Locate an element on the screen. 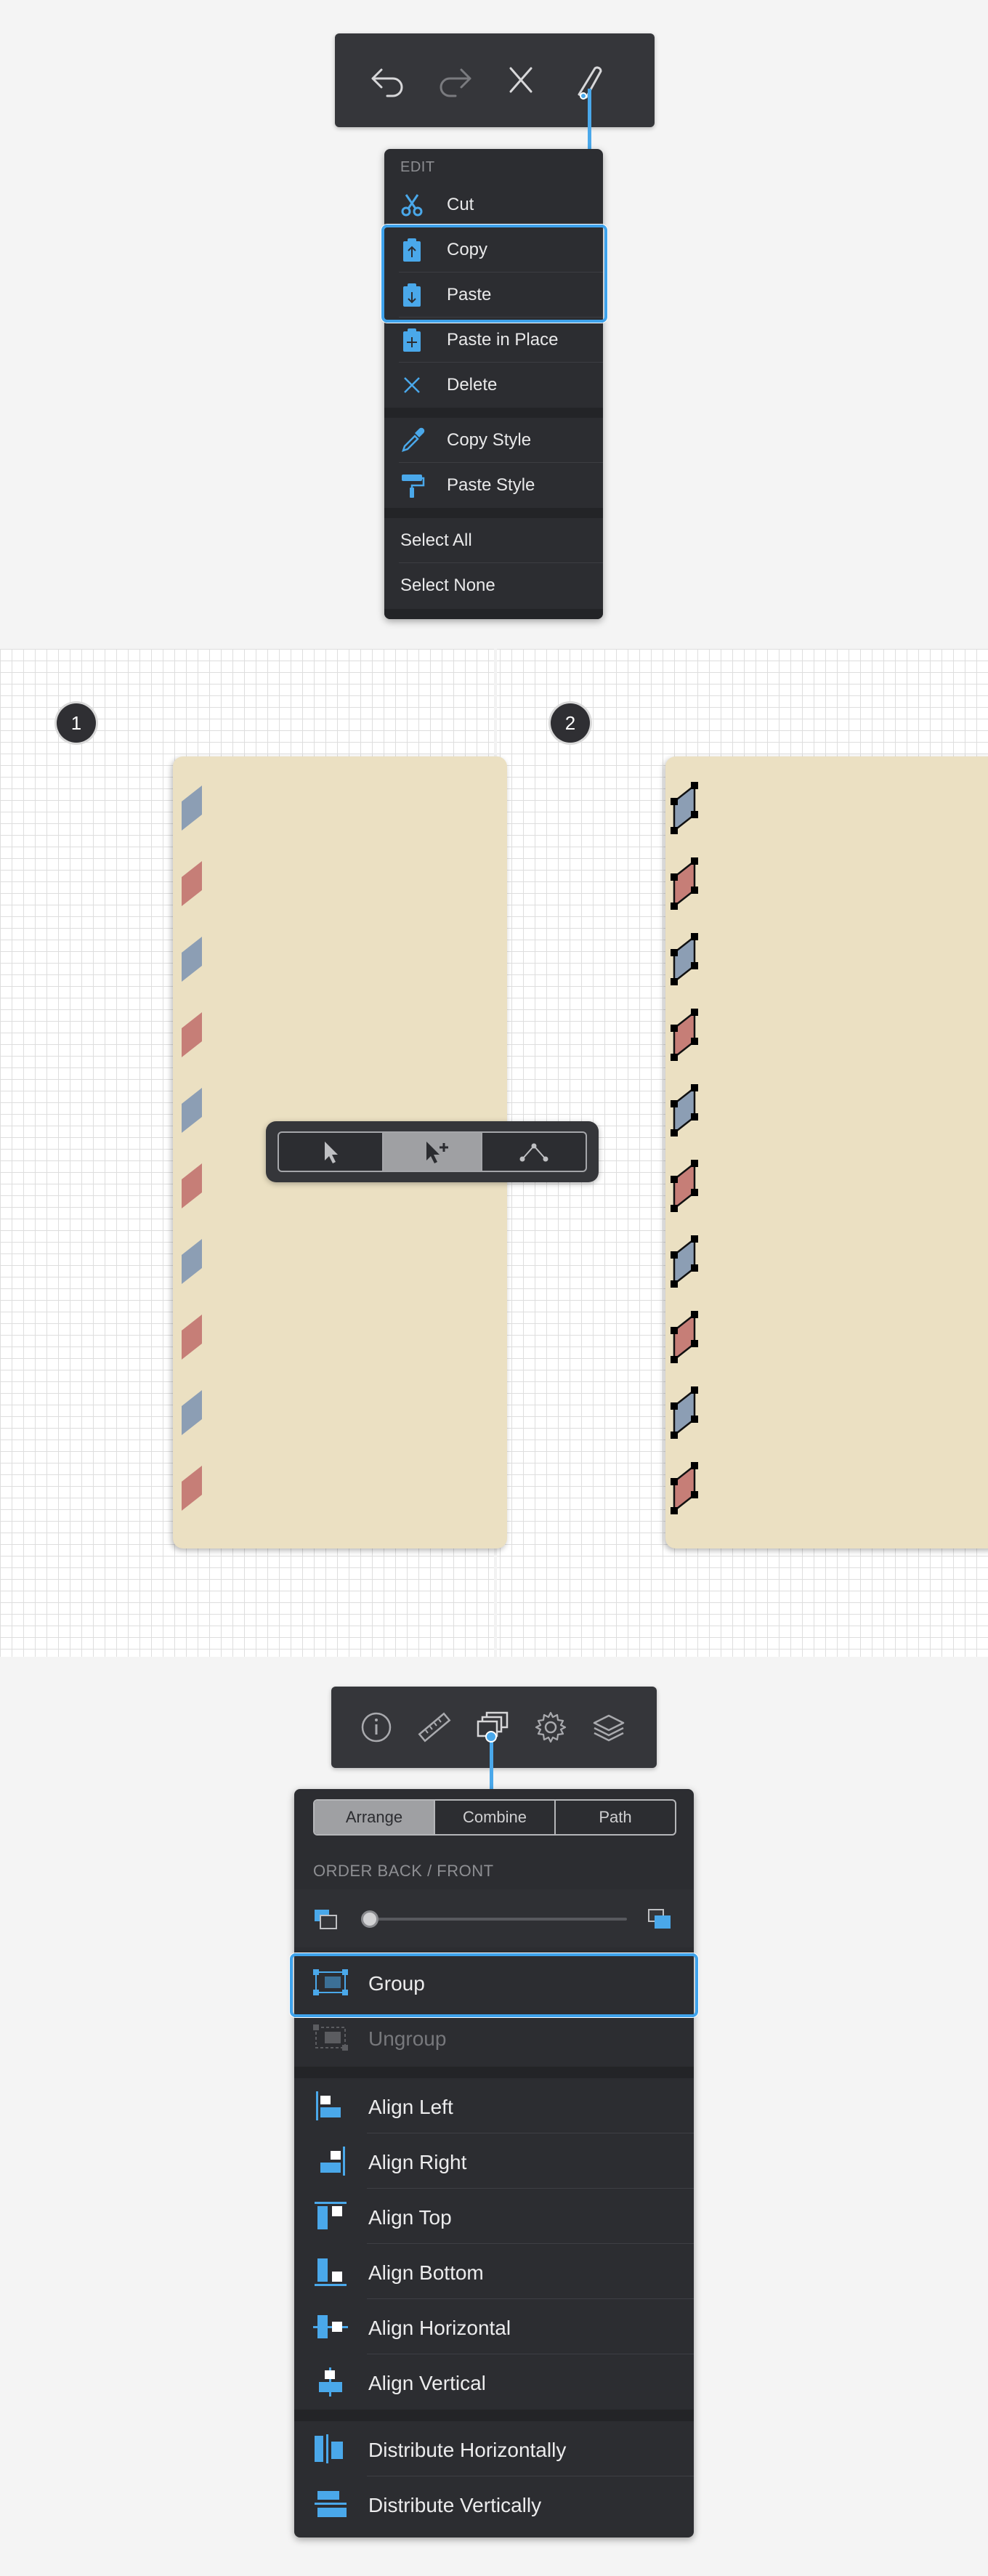  menu-item-cut: Cut is located at coordinates (493, 205).